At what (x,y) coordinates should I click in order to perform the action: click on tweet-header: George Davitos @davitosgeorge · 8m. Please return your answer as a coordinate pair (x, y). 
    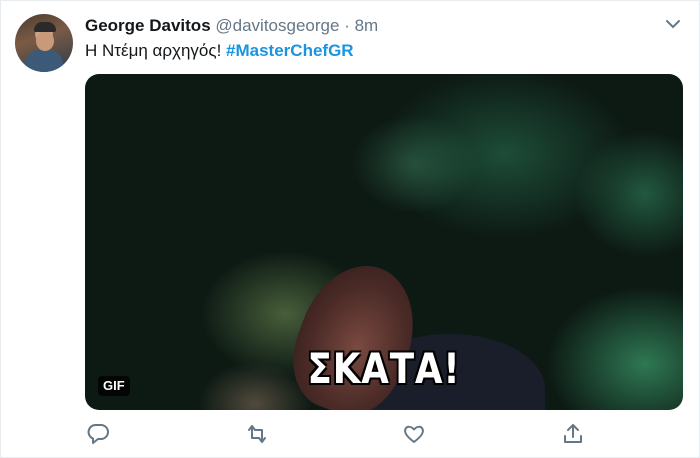
    Looking at the image, I should click on (372, 26).